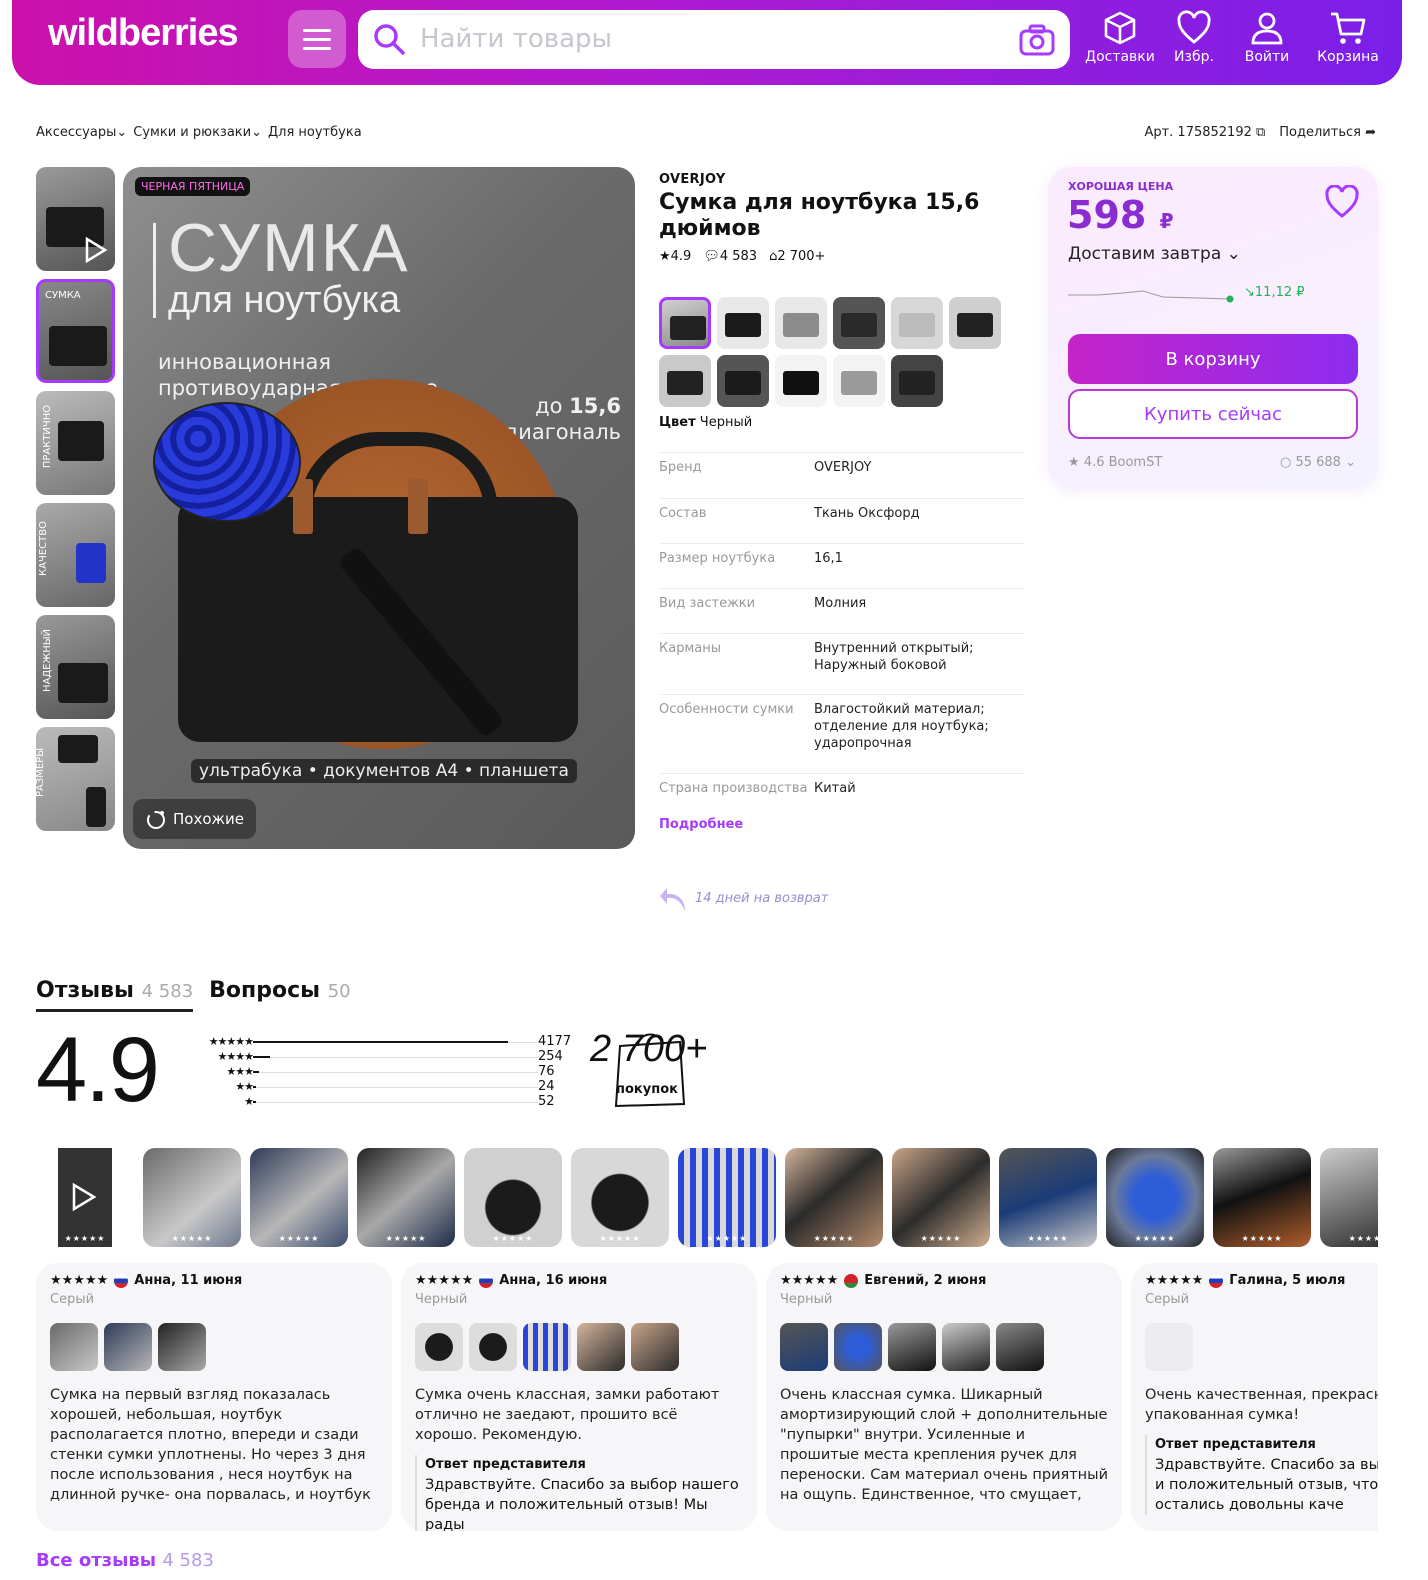 This screenshot has height=1580, width=1428. I want to click on breadcrumb-item: Для ноутбука, so click(315, 132).